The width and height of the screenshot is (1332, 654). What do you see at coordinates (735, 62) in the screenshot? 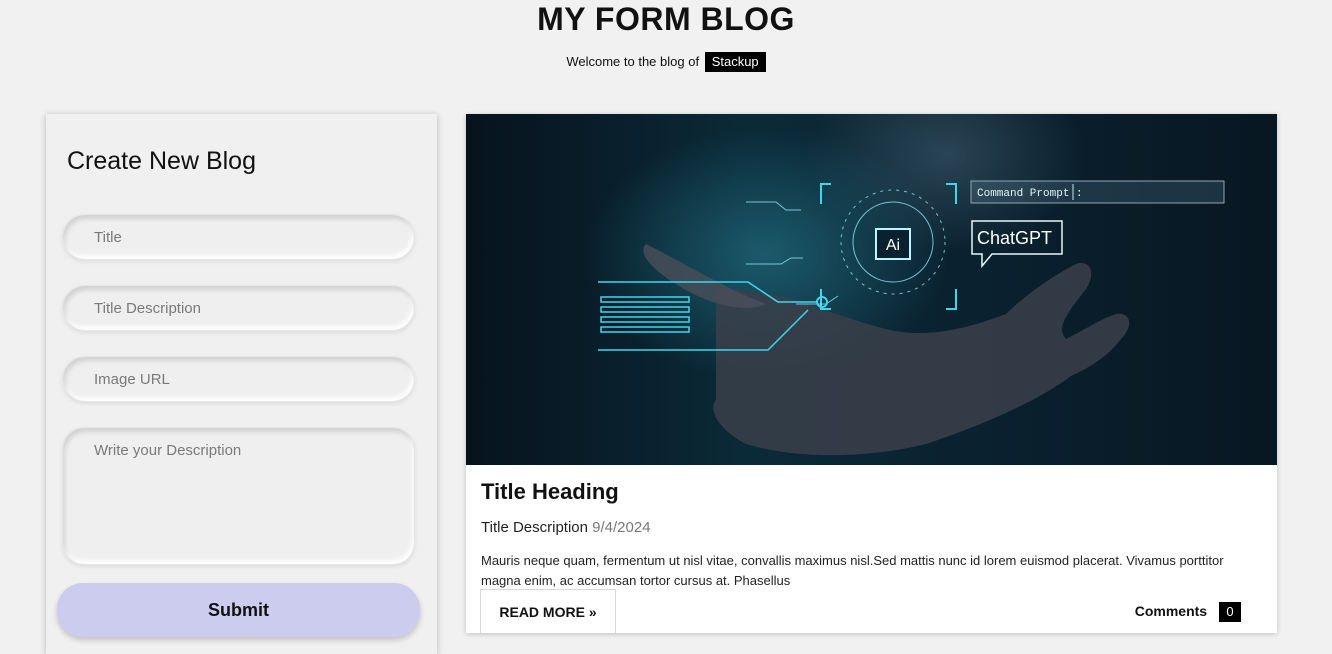
I see `brand-badge: Stackup` at bounding box center [735, 62].